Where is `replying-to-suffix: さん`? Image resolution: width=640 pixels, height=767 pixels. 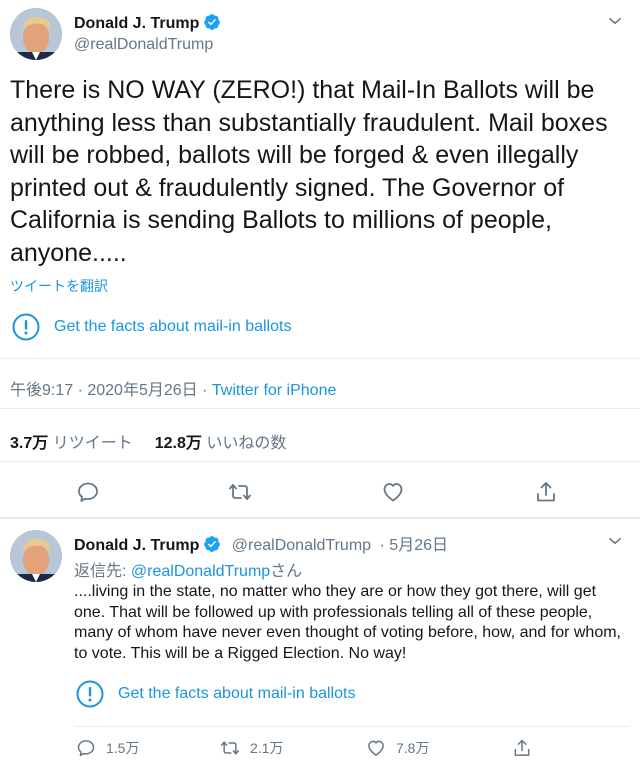
replying-to-suffix: さん is located at coordinates (286, 571).